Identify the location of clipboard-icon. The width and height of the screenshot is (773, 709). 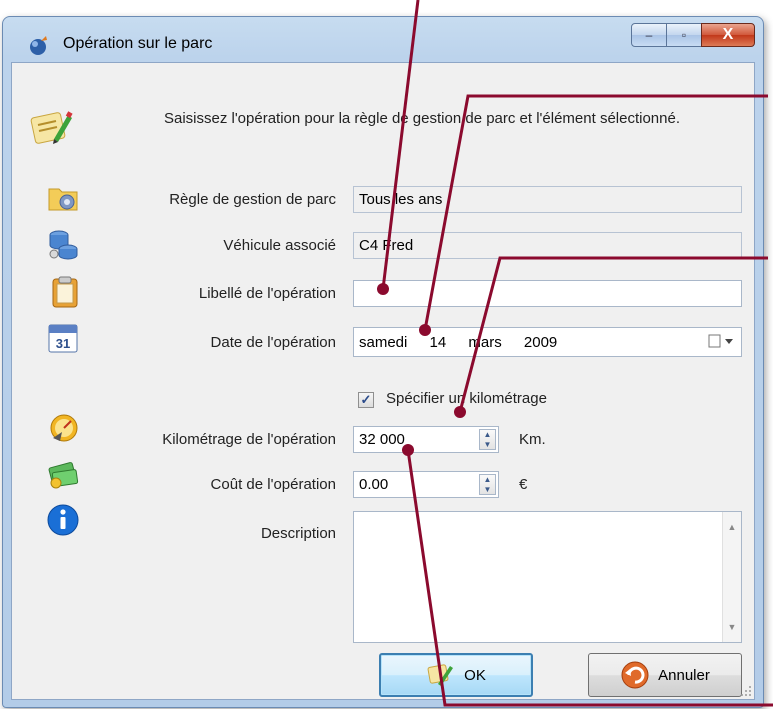
(65, 292).